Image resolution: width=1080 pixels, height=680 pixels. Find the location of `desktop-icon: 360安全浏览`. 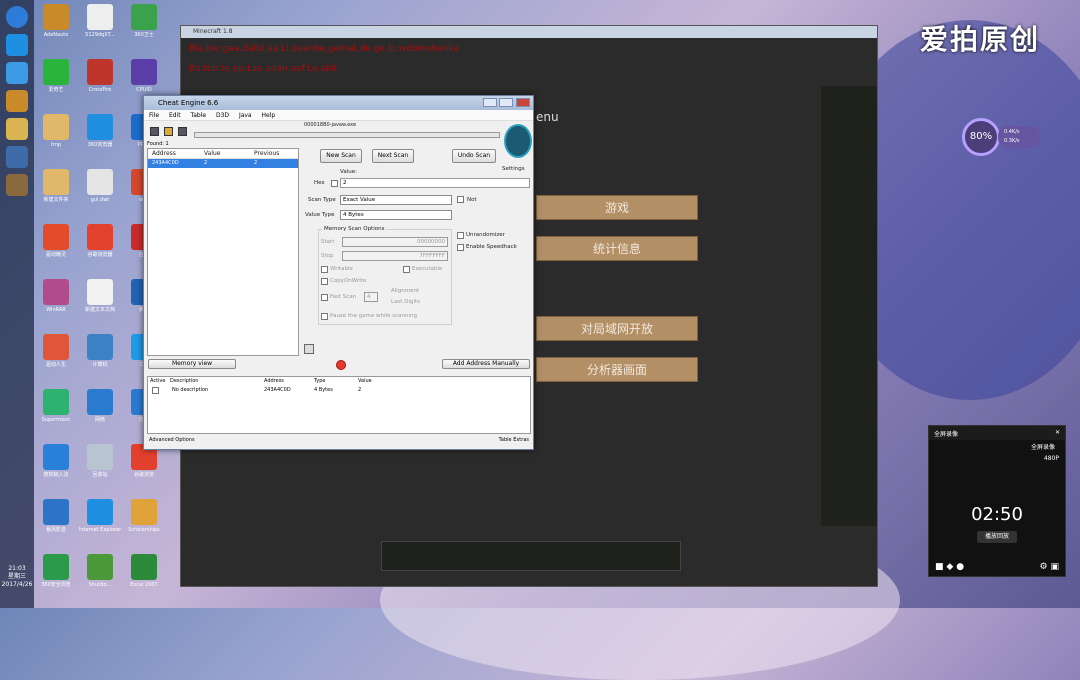

desktop-icon: 360安全浏览 is located at coordinates (56, 571).